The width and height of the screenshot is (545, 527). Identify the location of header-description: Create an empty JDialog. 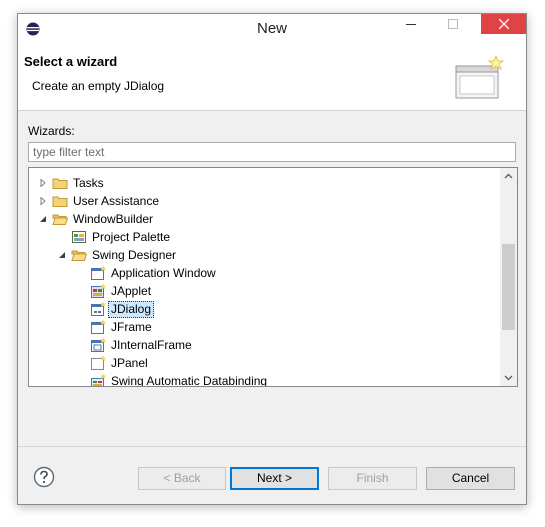
(98, 86).